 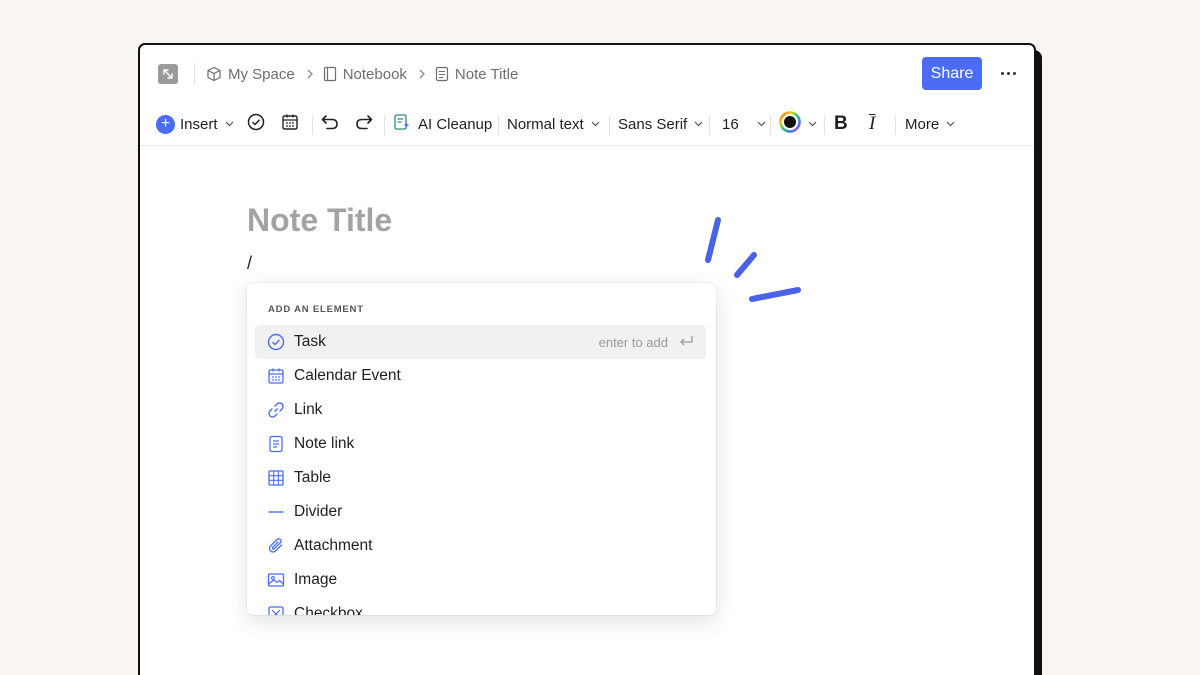 I want to click on italic-icon: I, so click(x=872, y=123).